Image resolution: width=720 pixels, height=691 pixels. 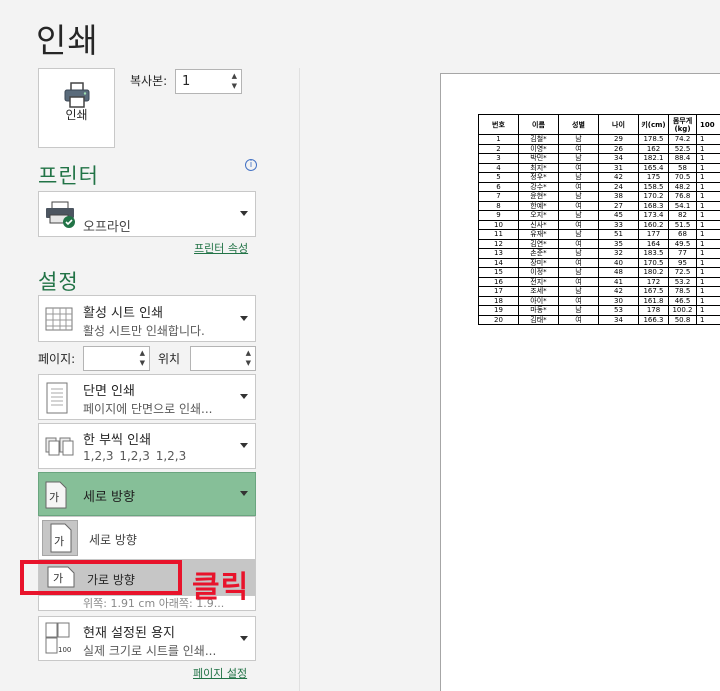 What do you see at coordinates (251, 165) in the screenshot?
I see `info-icon: i` at bounding box center [251, 165].